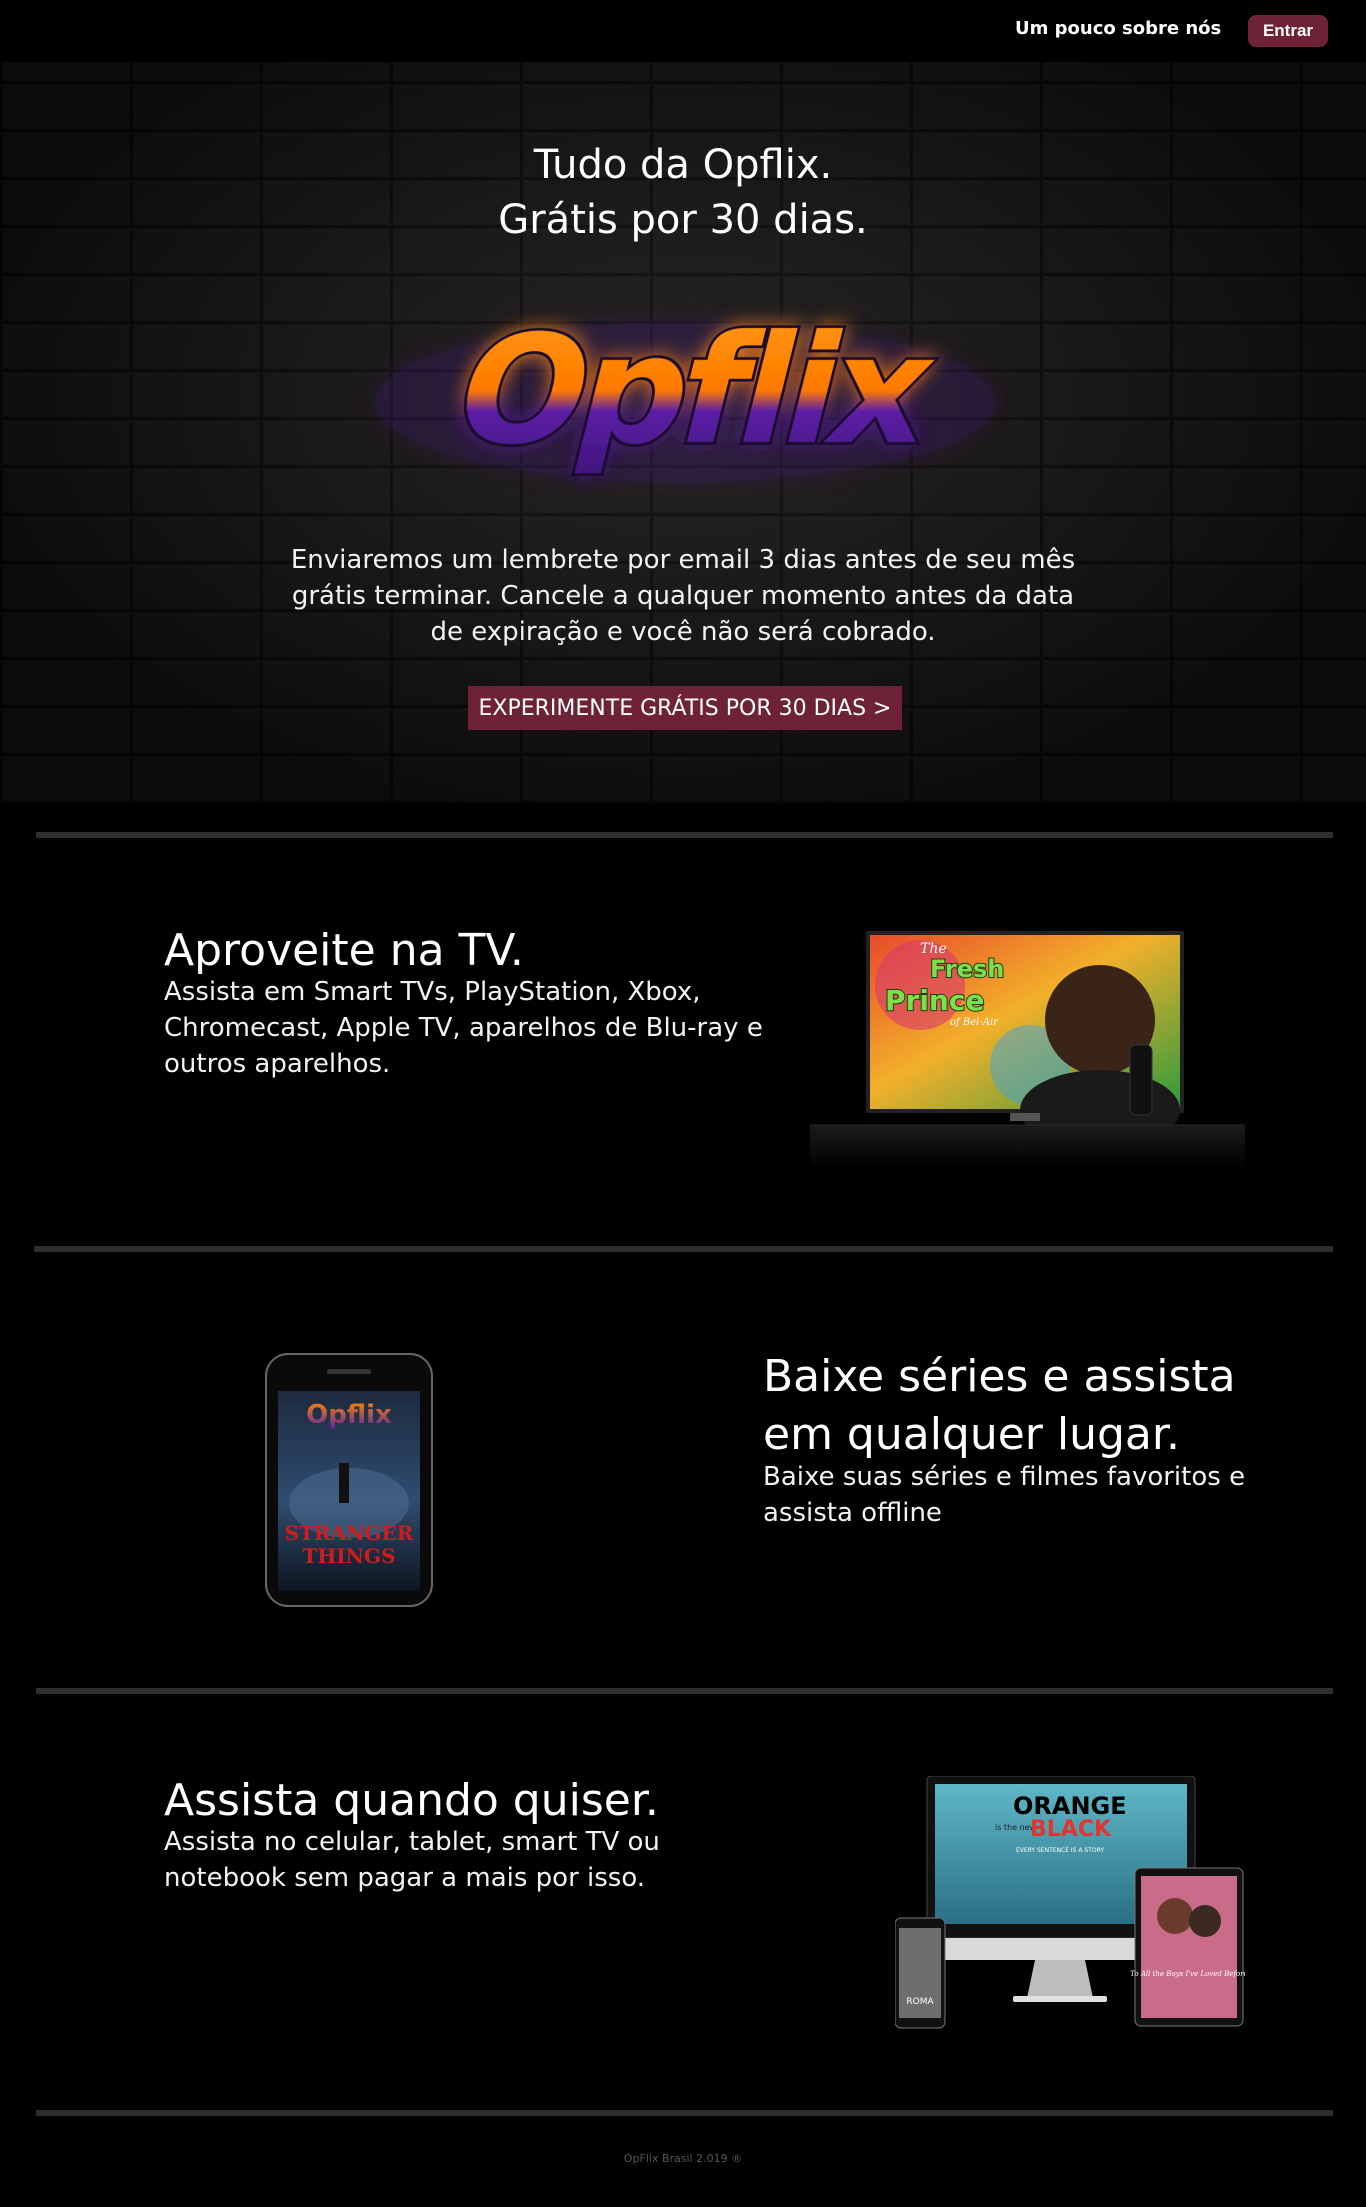 This screenshot has width=1366, height=2207. I want to click on section-tv-title: Aproveite na TV., so click(344, 950).